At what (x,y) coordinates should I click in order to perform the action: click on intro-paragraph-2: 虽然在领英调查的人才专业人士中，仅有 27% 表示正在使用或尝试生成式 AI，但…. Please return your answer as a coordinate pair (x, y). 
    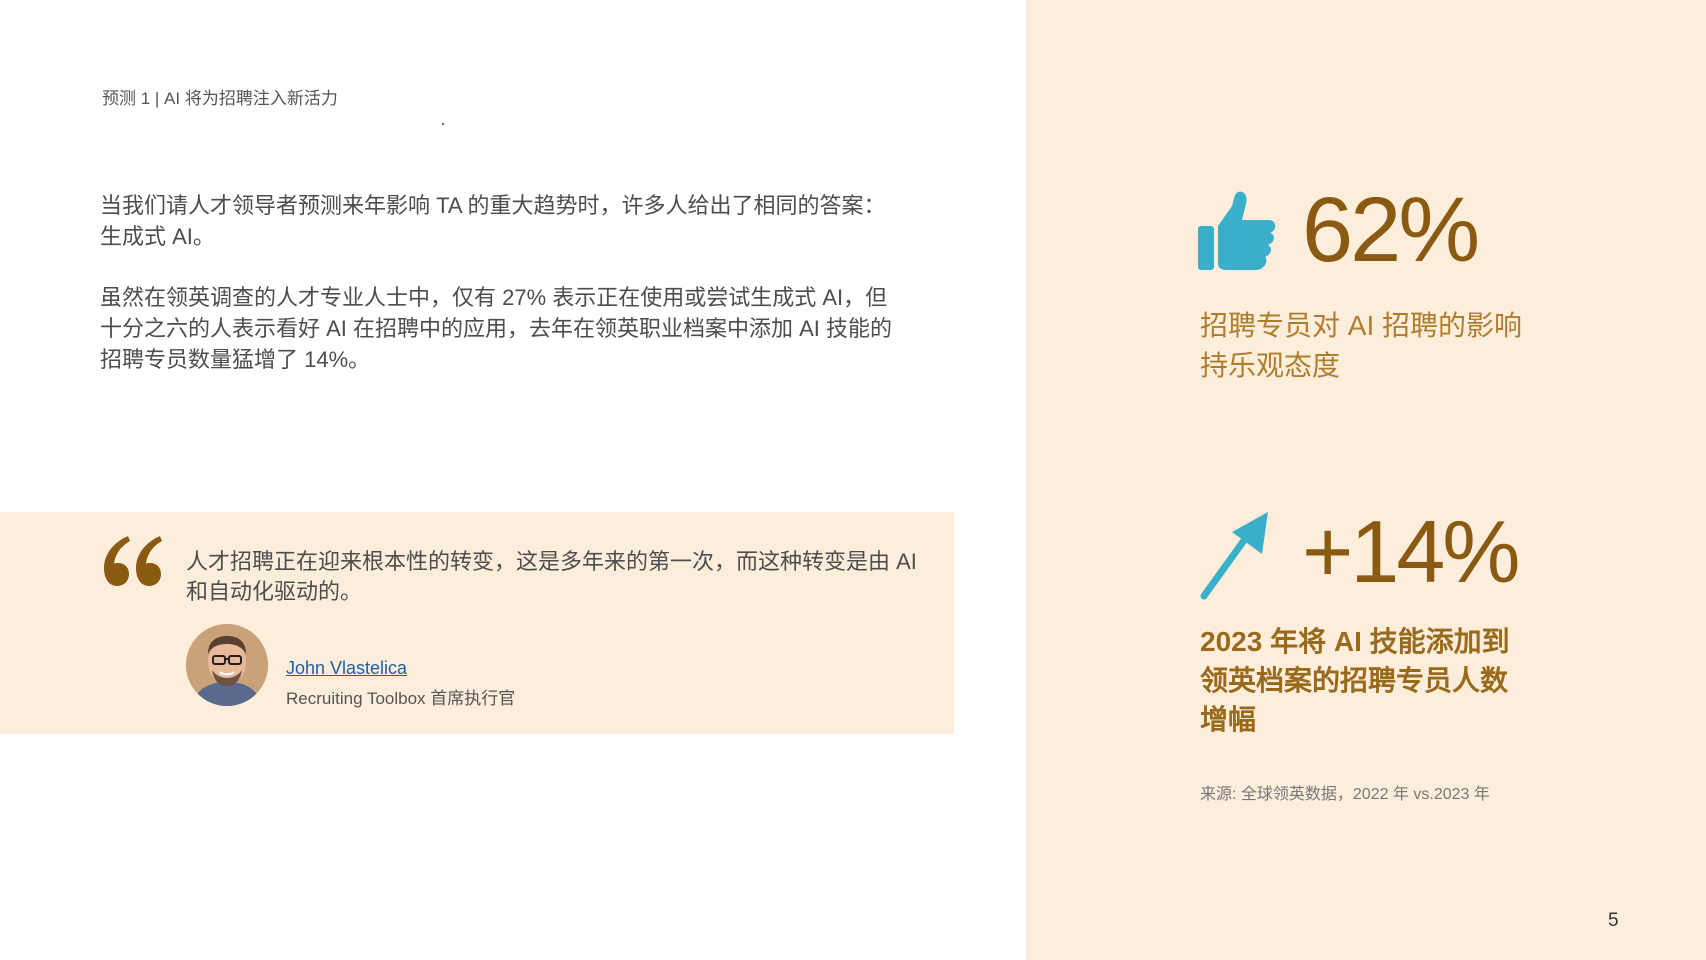
    Looking at the image, I should click on (496, 328).